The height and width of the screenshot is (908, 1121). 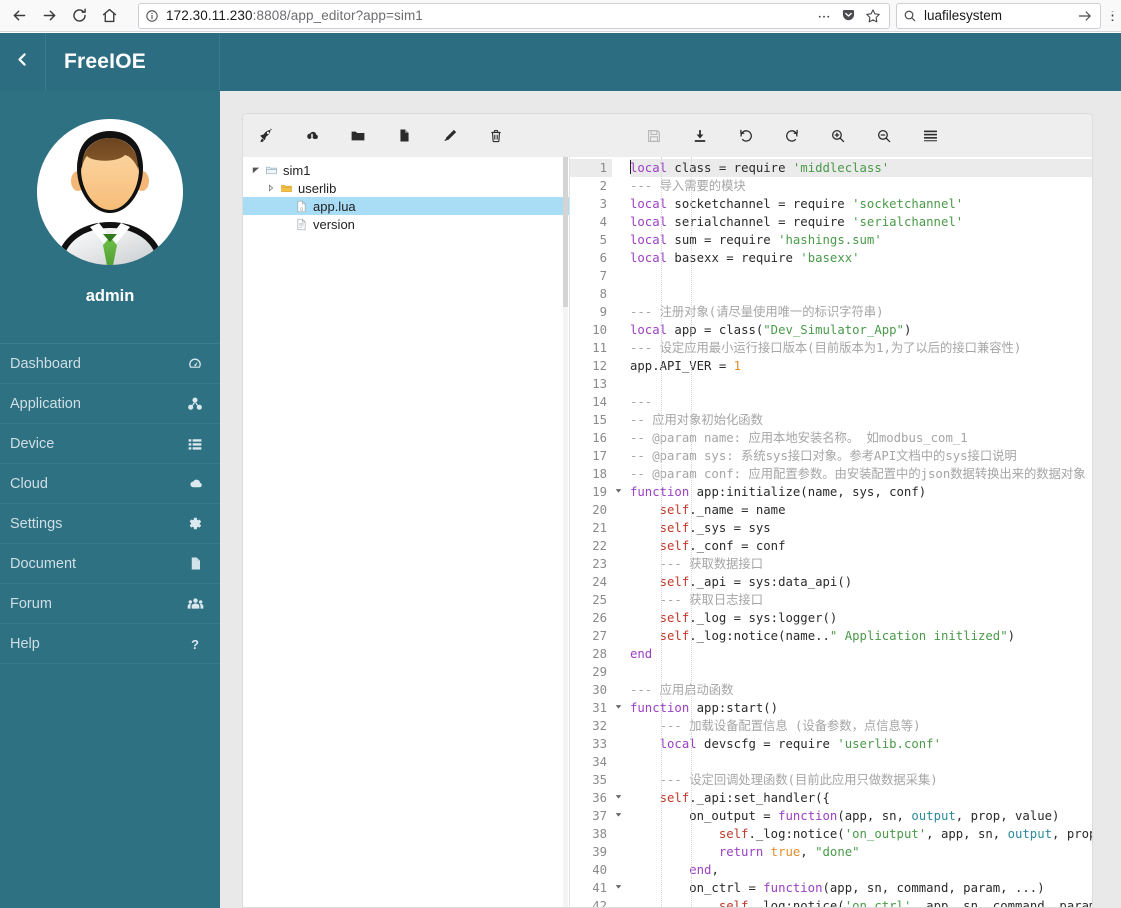 I want to click on sidebar-item-label: Forum, so click(x=31, y=603).